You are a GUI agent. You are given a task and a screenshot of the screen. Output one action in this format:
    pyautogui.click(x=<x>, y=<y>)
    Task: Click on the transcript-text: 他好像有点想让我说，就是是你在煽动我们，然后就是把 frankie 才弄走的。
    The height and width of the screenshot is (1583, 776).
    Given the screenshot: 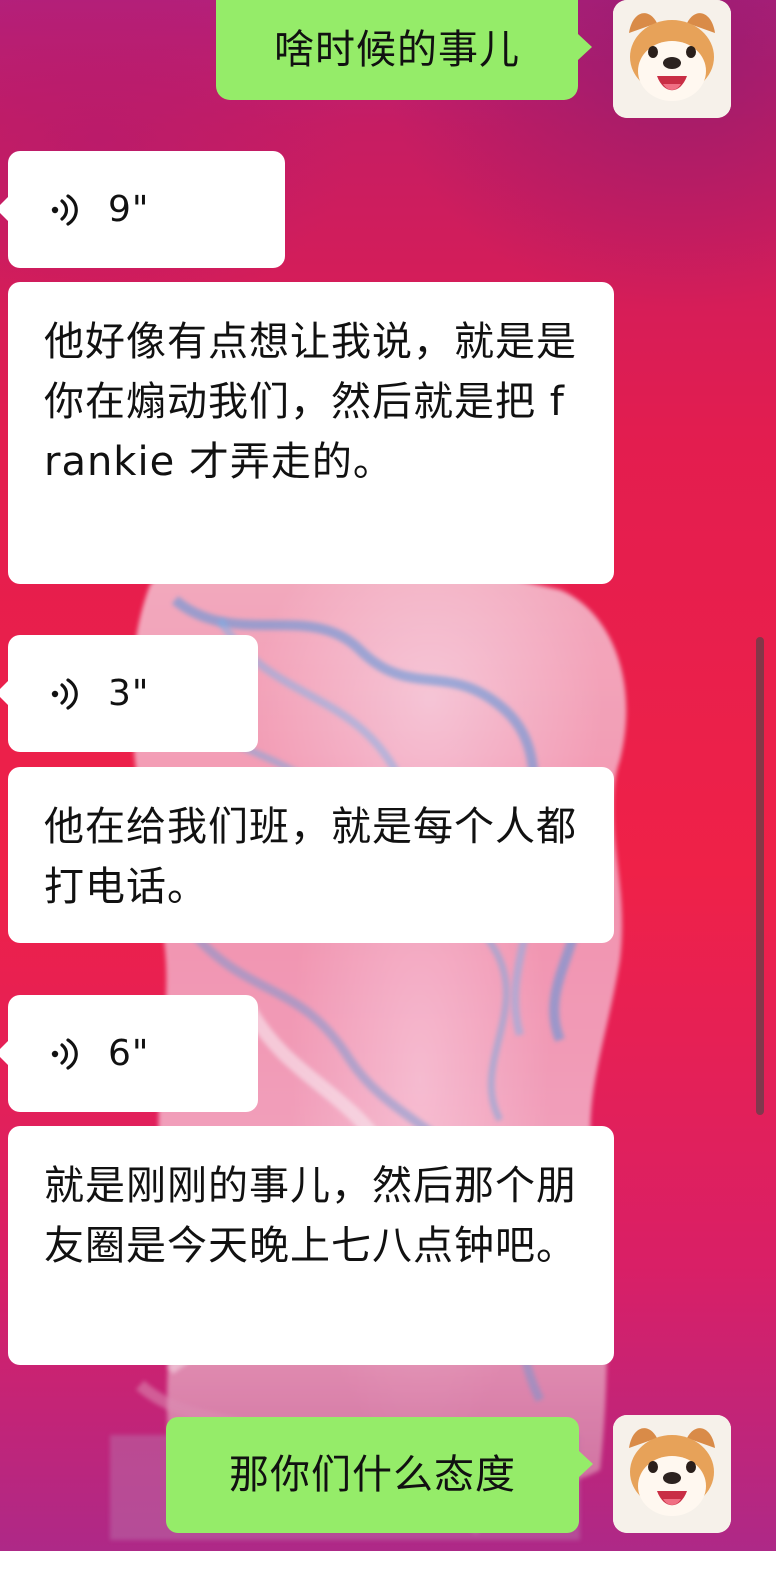 What is the action you would take?
    pyautogui.click(x=310, y=402)
    